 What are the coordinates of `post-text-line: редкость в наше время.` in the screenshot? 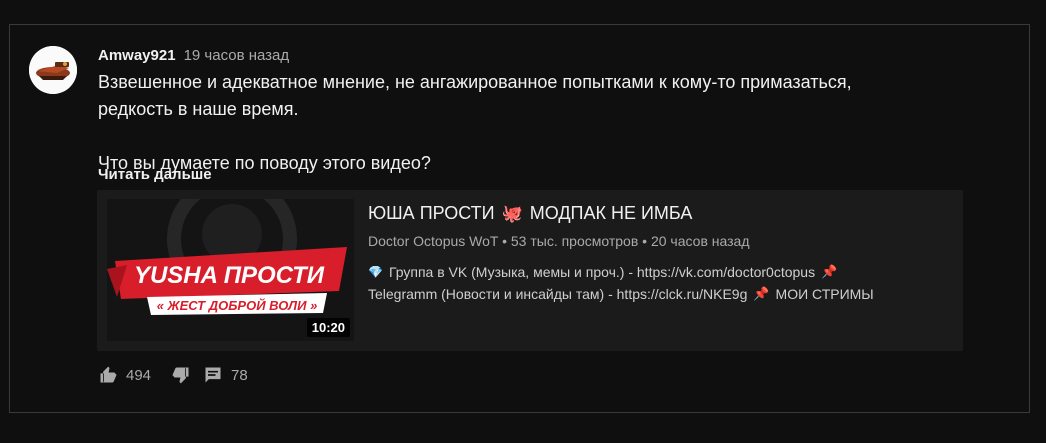 It's located at (198, 109).